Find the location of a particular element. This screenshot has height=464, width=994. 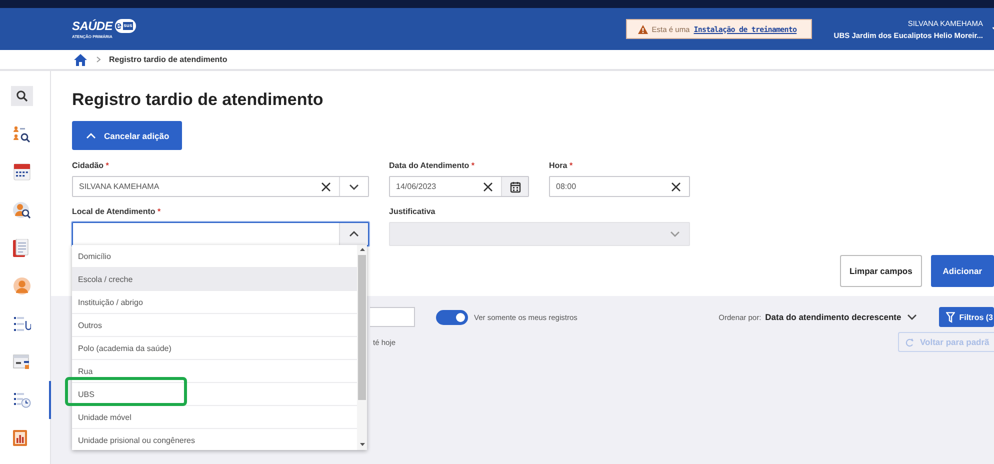

dropdown-option: Outros is located at coordinates (214, 325).